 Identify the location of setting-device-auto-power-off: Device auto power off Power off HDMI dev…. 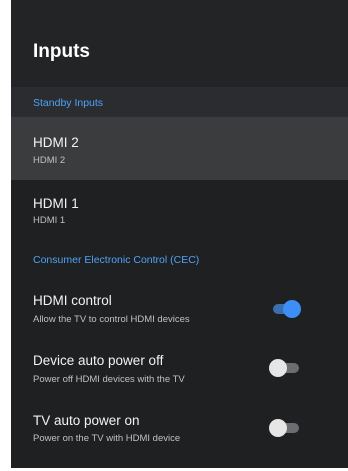
(179, 368).